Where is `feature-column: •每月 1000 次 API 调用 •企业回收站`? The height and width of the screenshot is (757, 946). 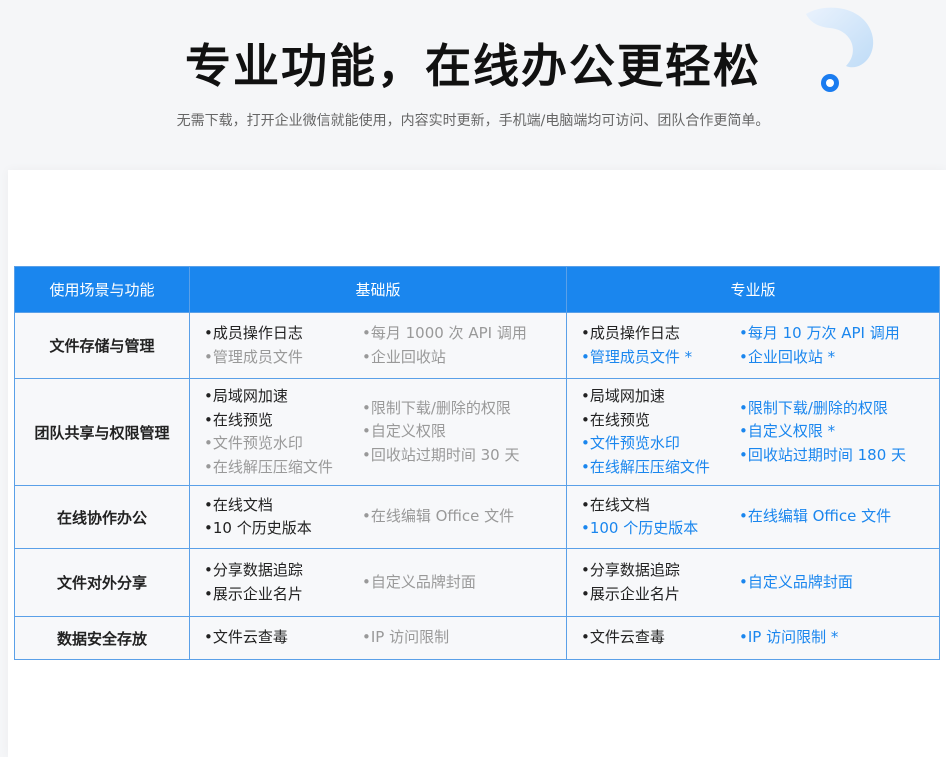
feature-column: •每月 1000 次 API 调用 •企业回收站 is located at coordinates (459, 345).